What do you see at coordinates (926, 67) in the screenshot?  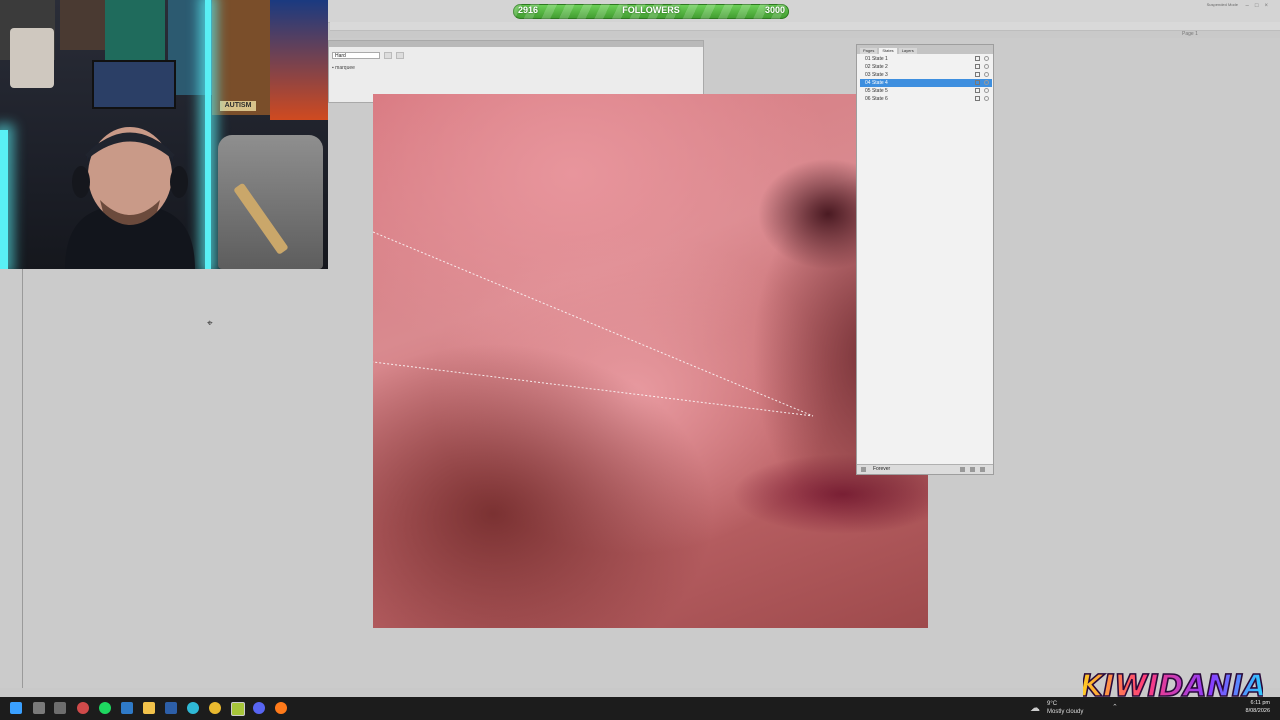 I see `state-item: 02 State 2` at bounding box center [926, 67].